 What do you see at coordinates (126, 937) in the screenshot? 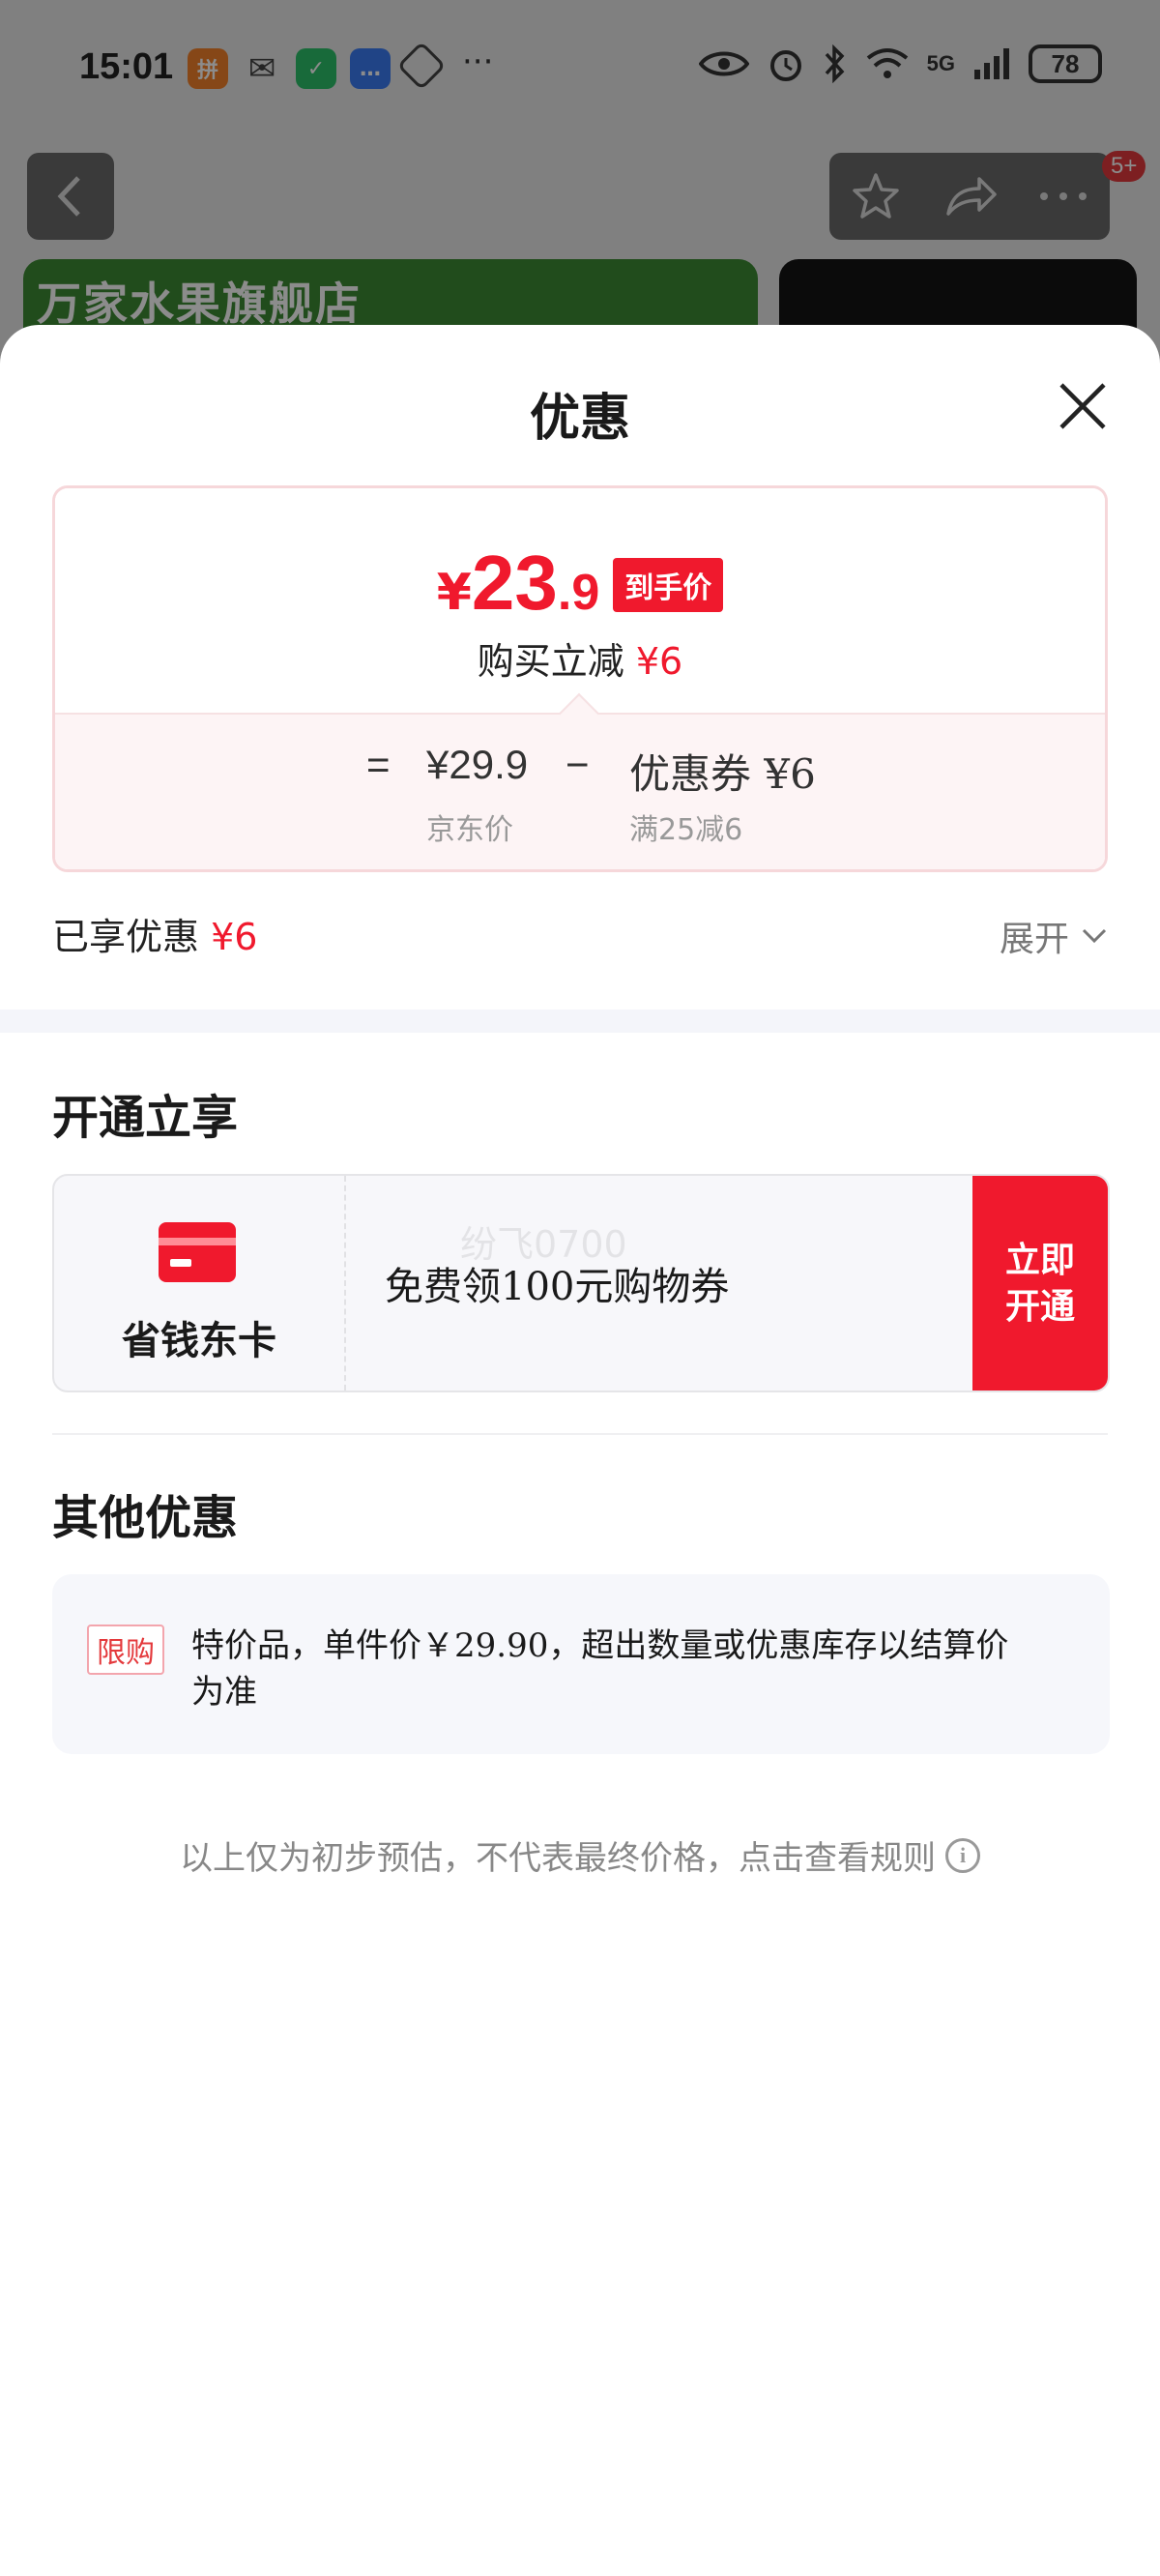
I see `enjoyed-label: 已享优惠` at bounding box center [126, 937].